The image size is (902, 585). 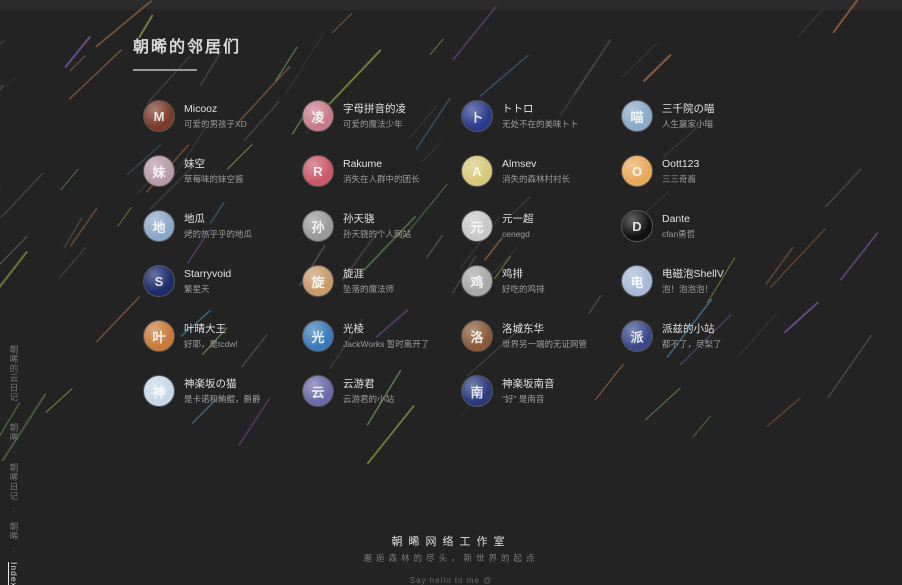 What do you see at coordinates (477, 391) in the screenshot?
I see `friend-avatar: 南` at bounding box center [477, 391].